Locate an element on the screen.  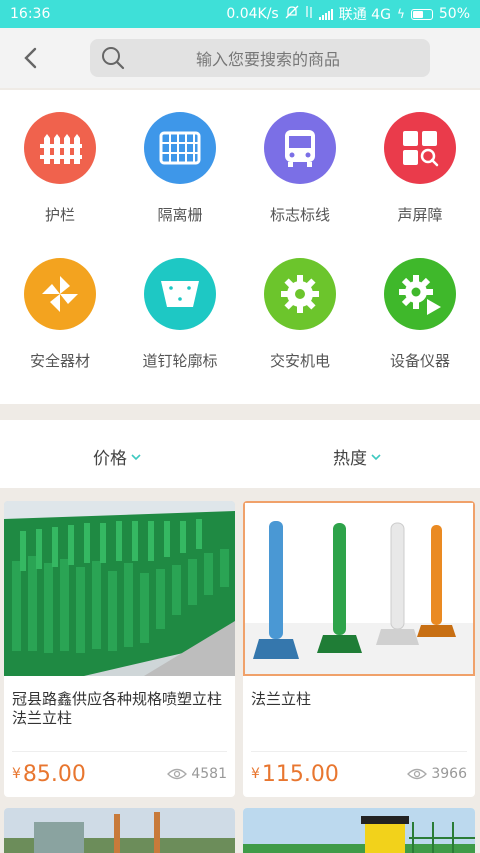
category-label: 道钉轮廓标 is located at coordinates (180, 361).